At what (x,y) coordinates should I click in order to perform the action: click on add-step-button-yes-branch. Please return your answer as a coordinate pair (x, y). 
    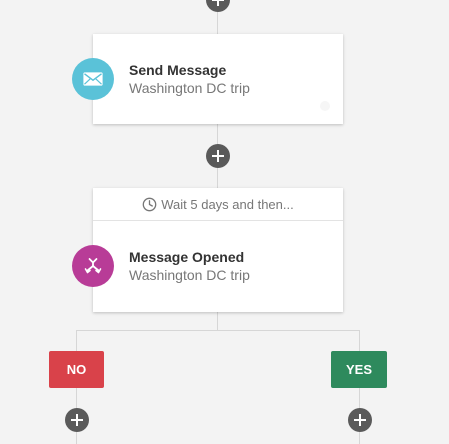
    Looking at the image, I should click on (360, 420).